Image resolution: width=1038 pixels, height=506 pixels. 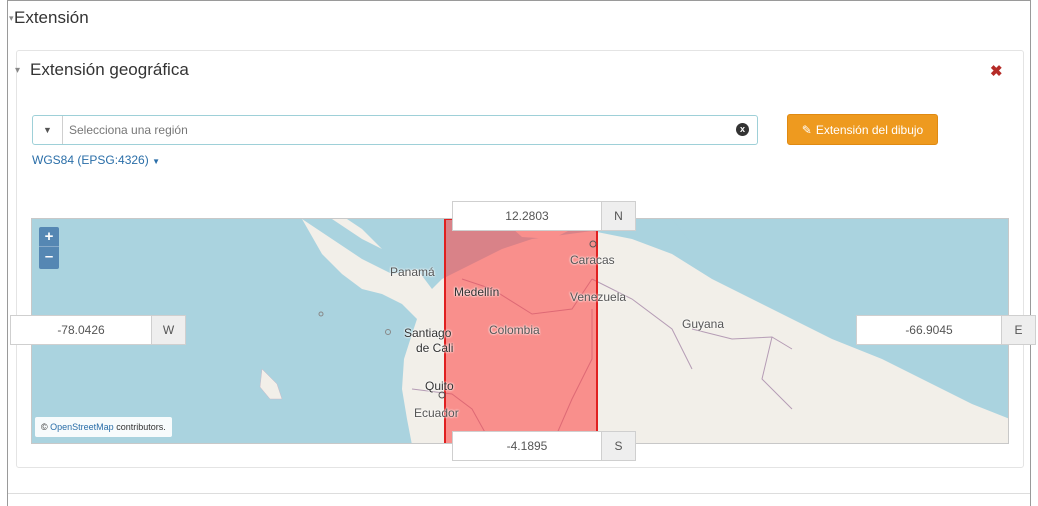 I want to click on region-select: ▼ x, so click(x=395, y=130).